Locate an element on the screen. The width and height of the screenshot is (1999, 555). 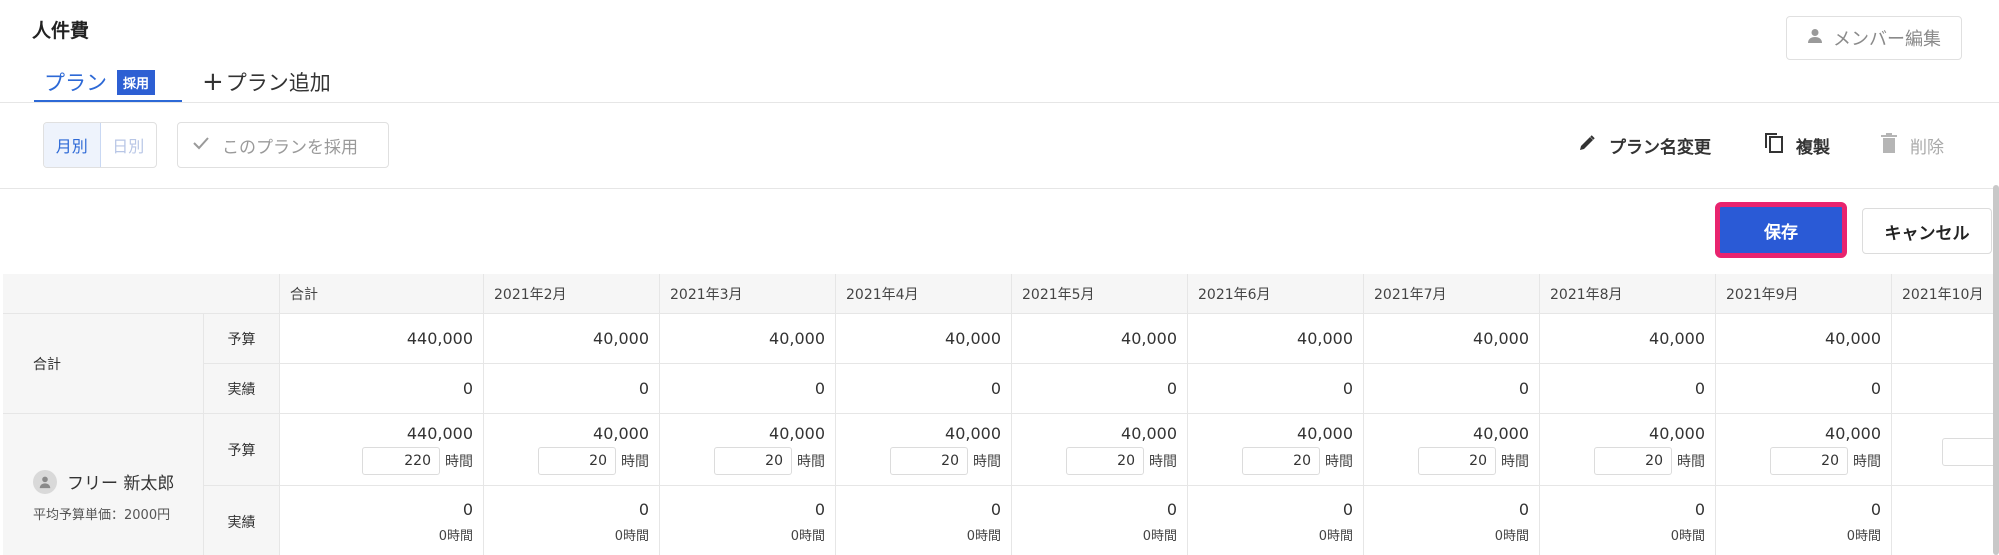
tab-plan: プラン 採用 is located at coordinates (100, 82).